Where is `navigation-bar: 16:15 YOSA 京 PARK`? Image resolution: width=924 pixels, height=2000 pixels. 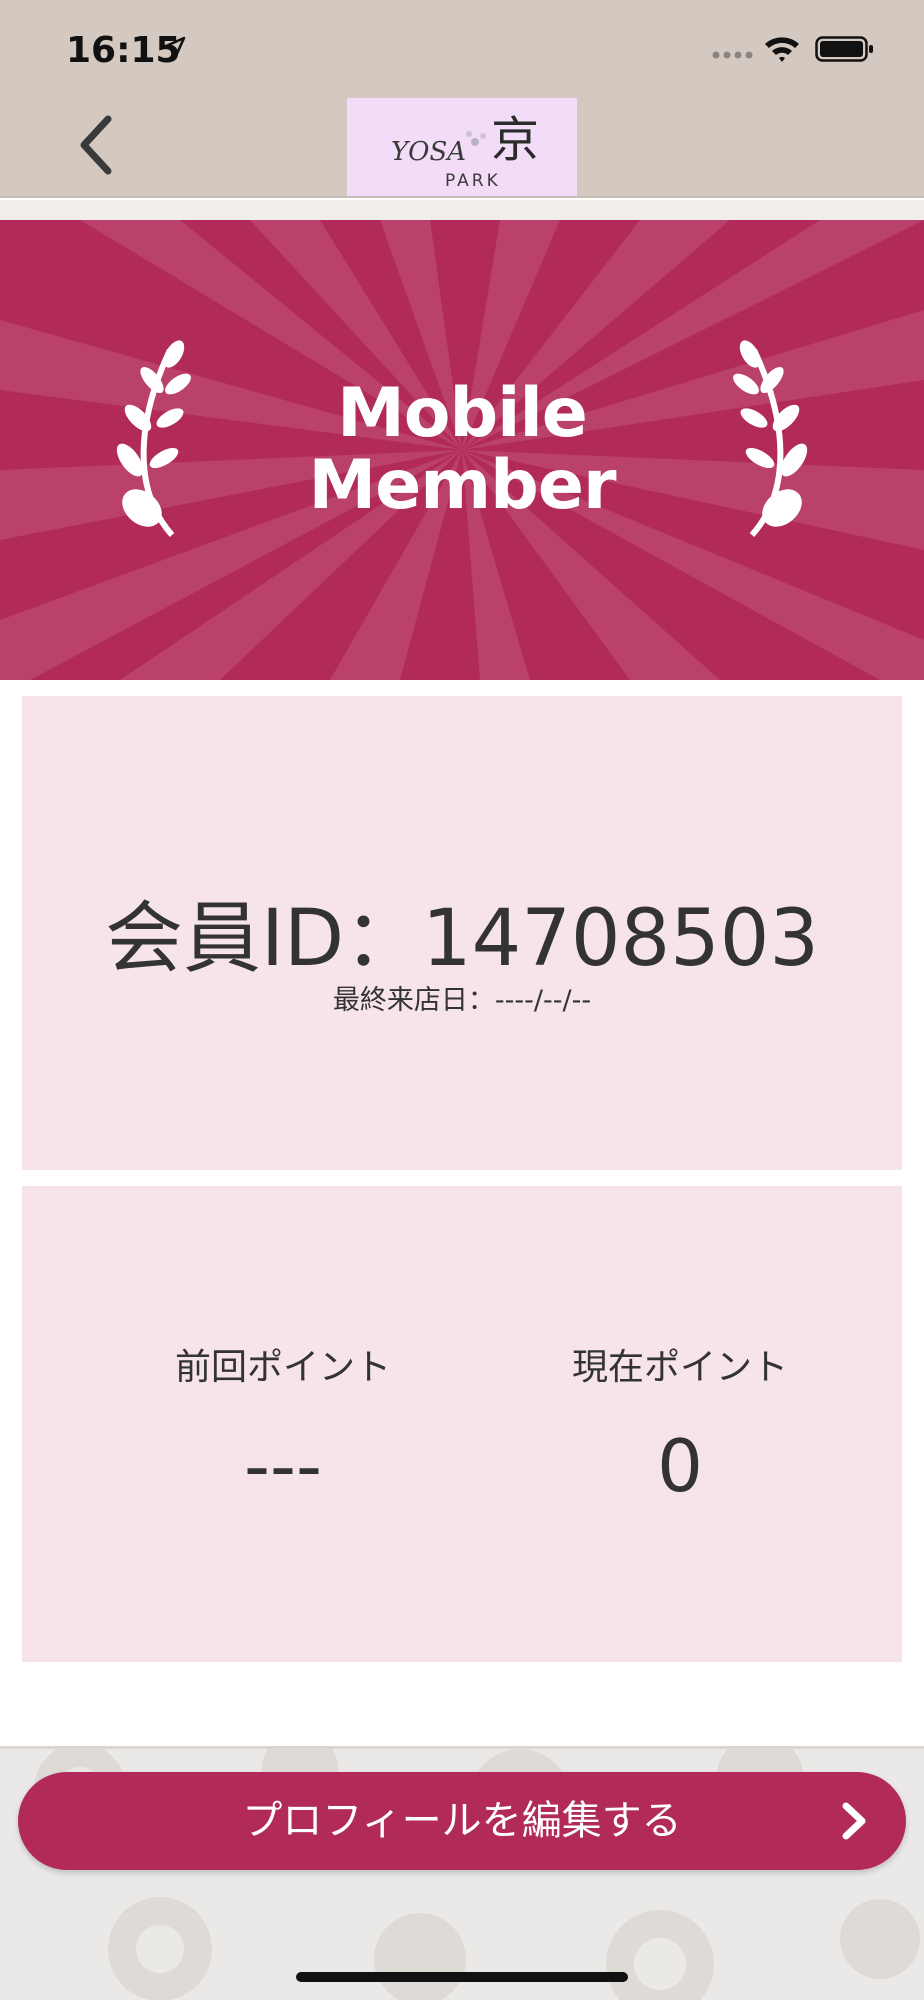 navigation-bar: 16:15 YOSA 京 PARK is located at coordinates (462, 99).